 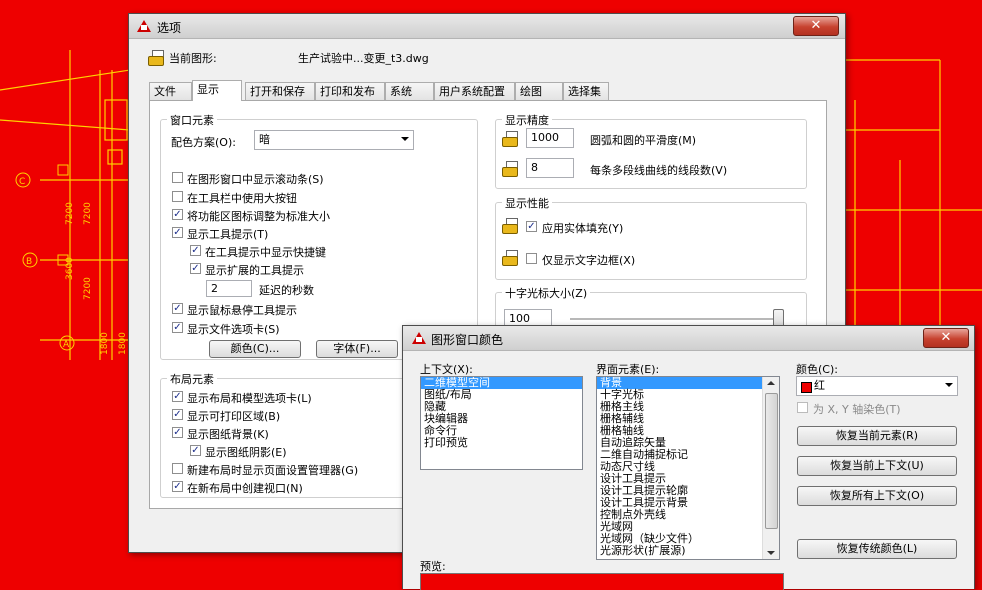 I want to click on shortcut-keys-checkbox: ✓, so click(x=195, y=250).